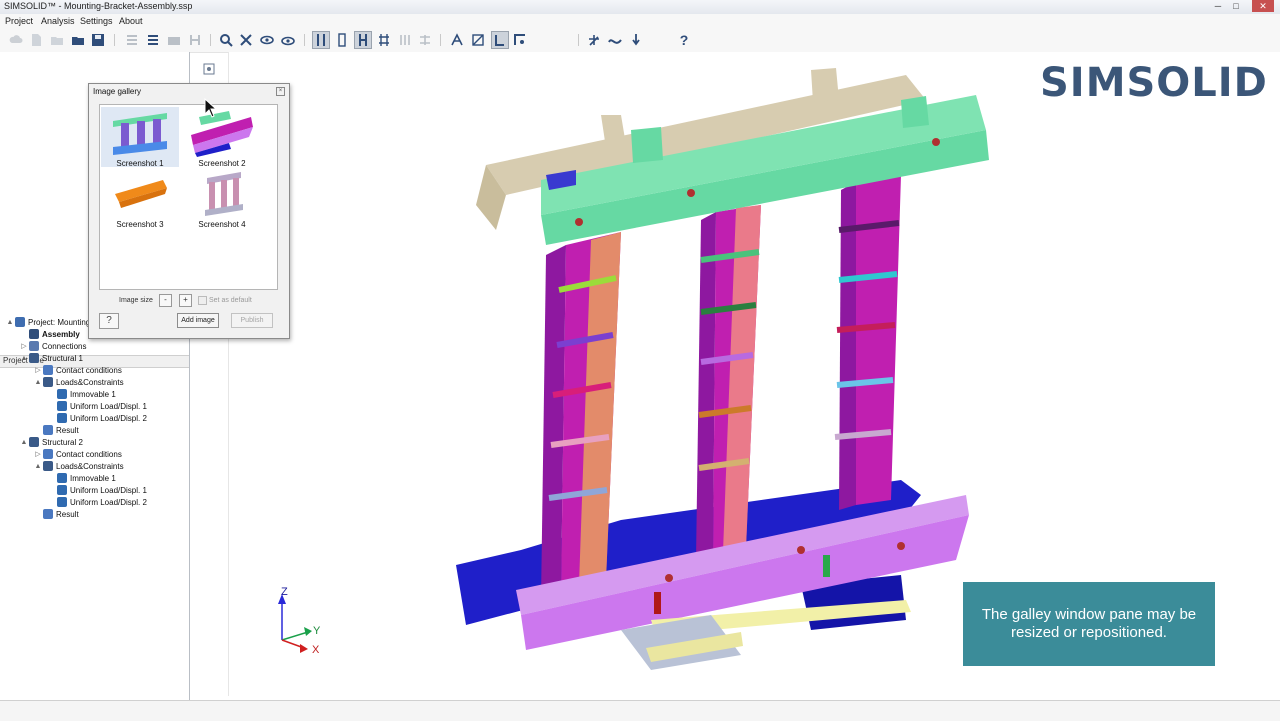  Describe the element at coordinates (78, 40) in the screenshot. I see `open-folder-icon` at that location.